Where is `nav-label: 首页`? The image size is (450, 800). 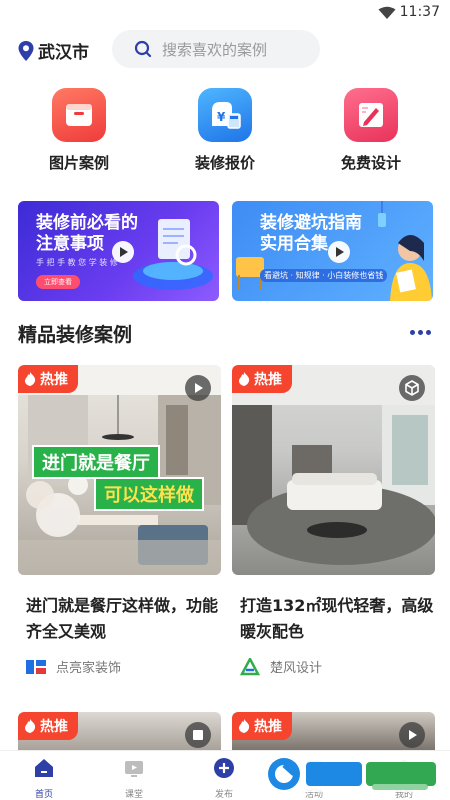
nav-label: 首页 is located at coordinates (43, 795).